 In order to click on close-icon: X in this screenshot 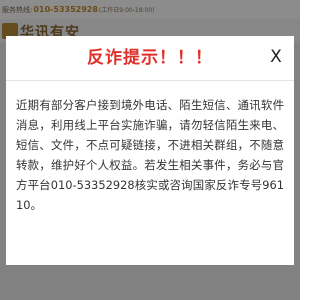, I will do `click(276, 57)`.